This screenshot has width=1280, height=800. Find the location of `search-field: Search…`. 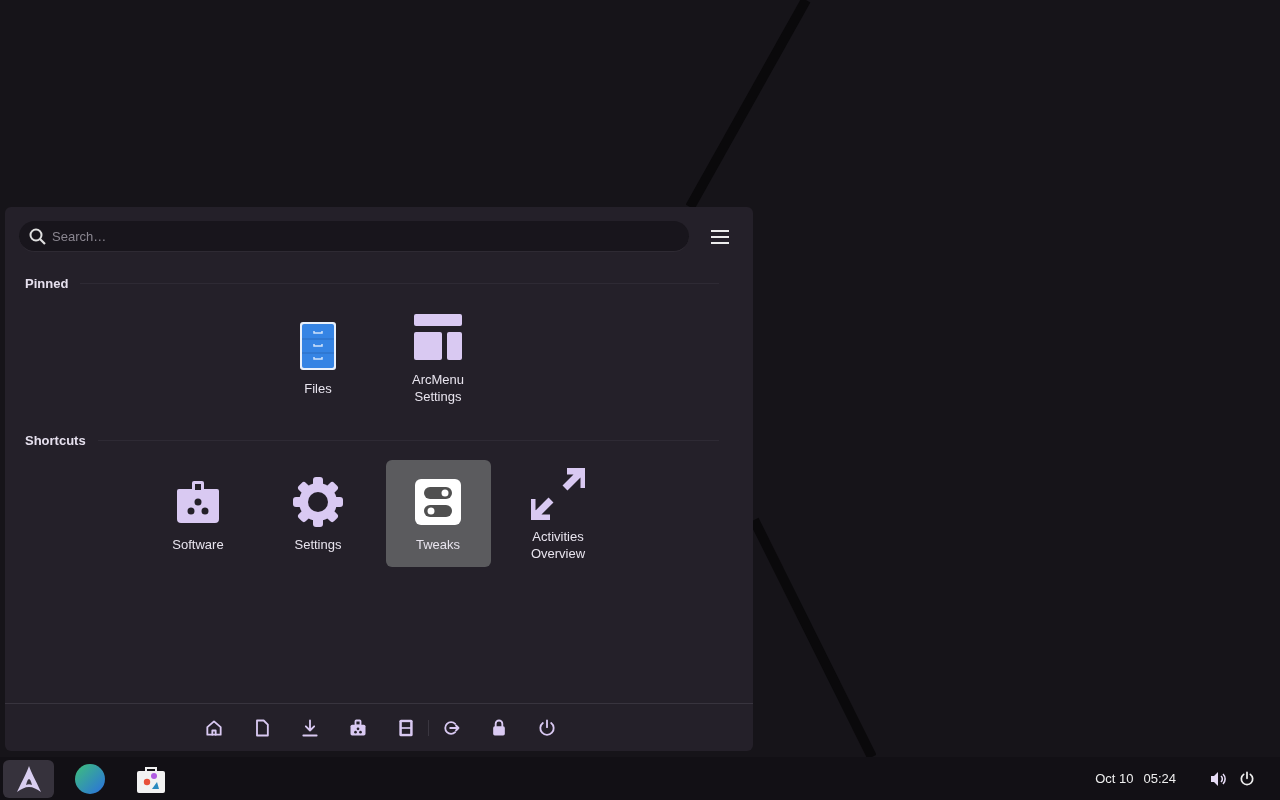

search-field: Search… is located at coordinates (354, 236).